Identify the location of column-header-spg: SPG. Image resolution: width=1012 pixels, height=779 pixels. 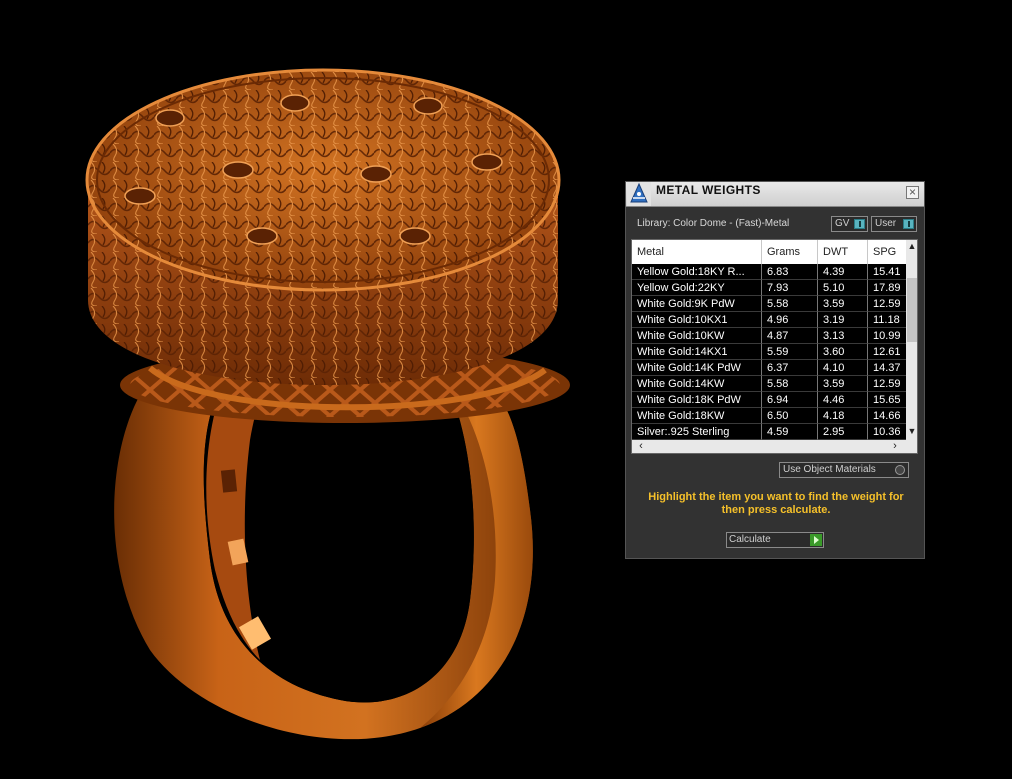
(887, 252).